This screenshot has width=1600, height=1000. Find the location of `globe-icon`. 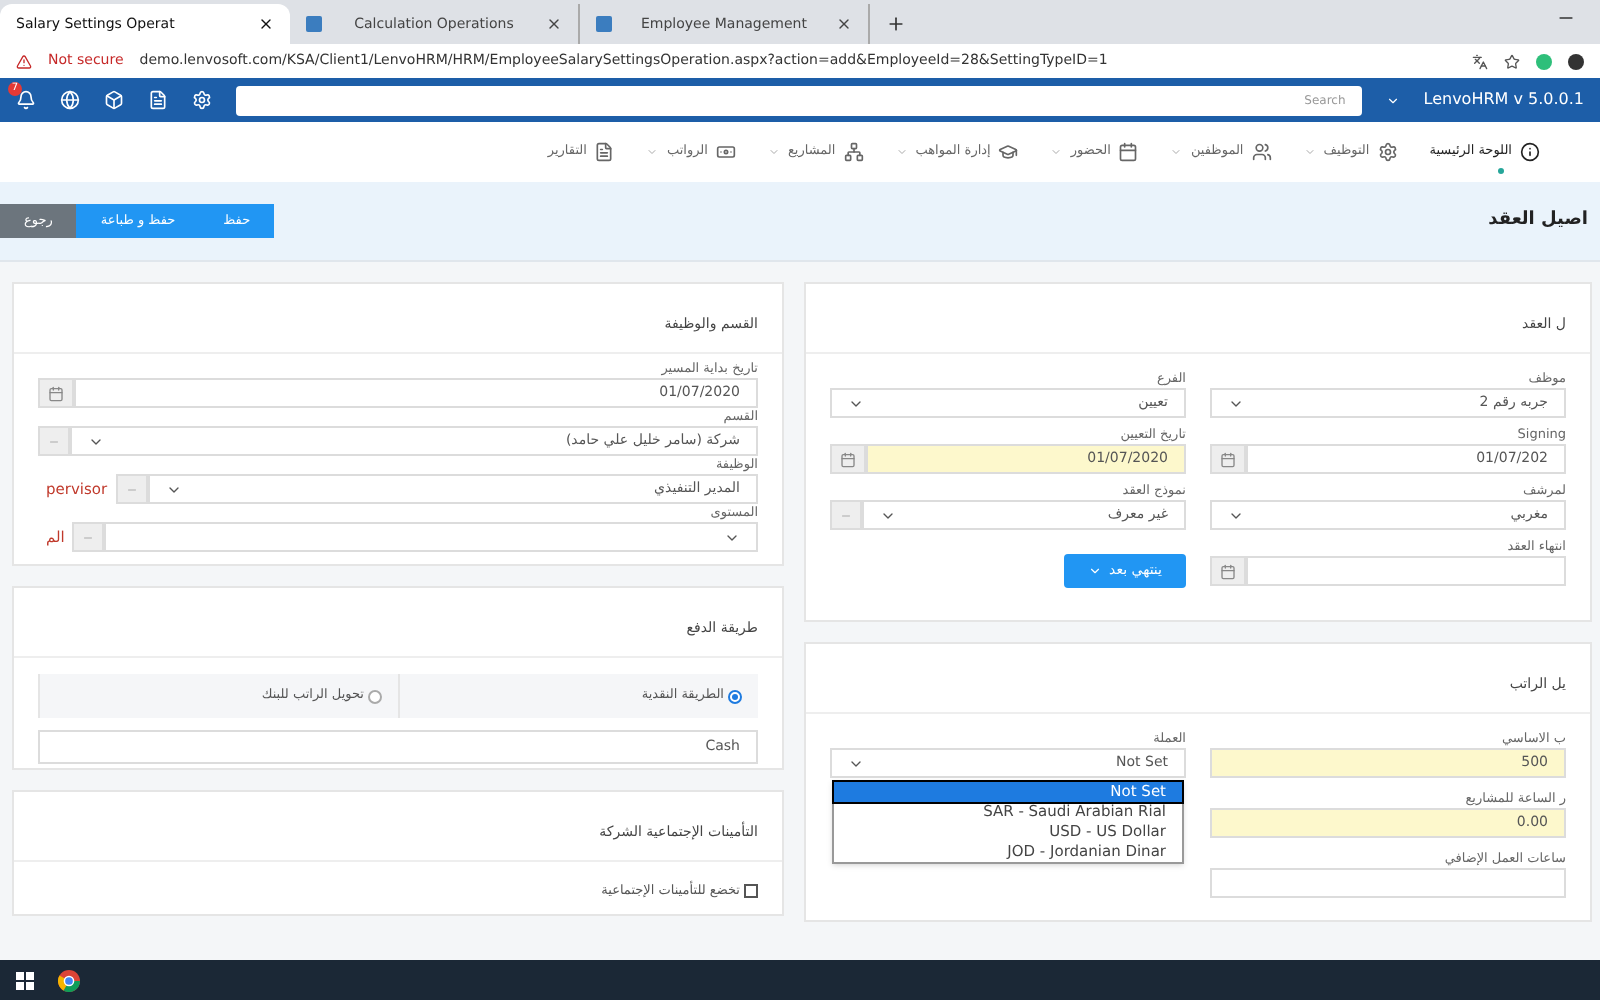

globe-icon is located at coordinates (70, 100).